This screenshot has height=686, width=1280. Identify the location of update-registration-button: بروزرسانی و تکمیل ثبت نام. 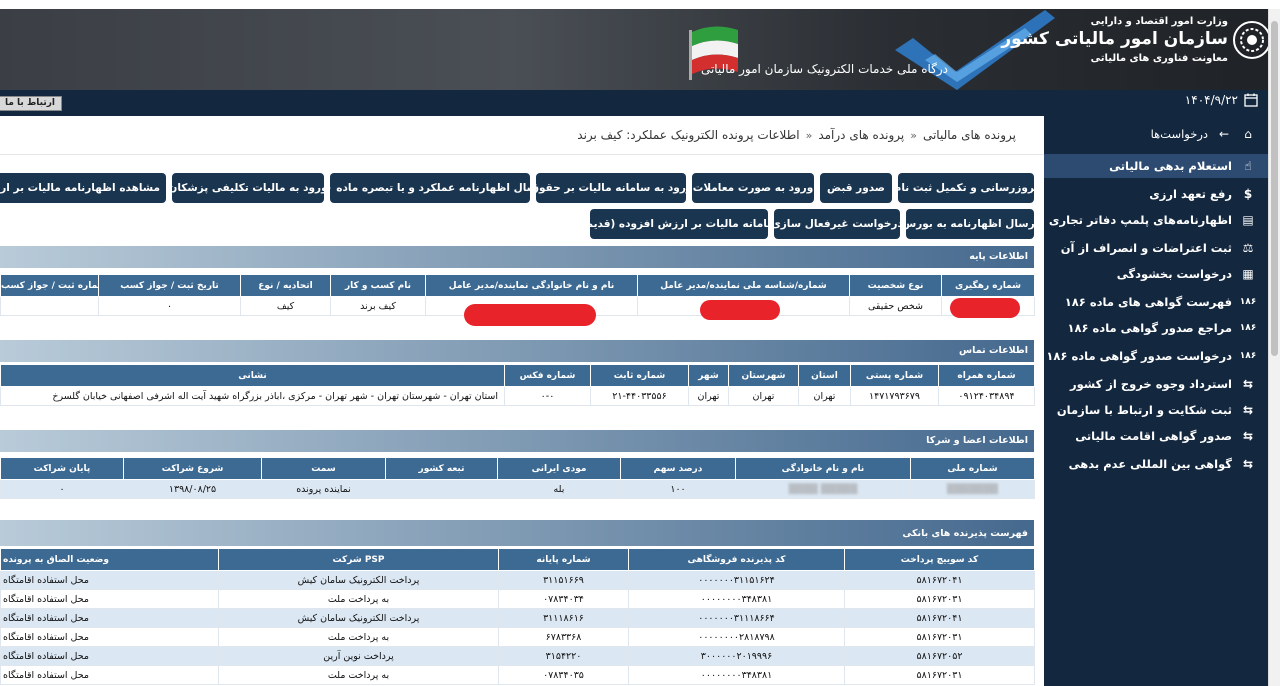
(966, 188).